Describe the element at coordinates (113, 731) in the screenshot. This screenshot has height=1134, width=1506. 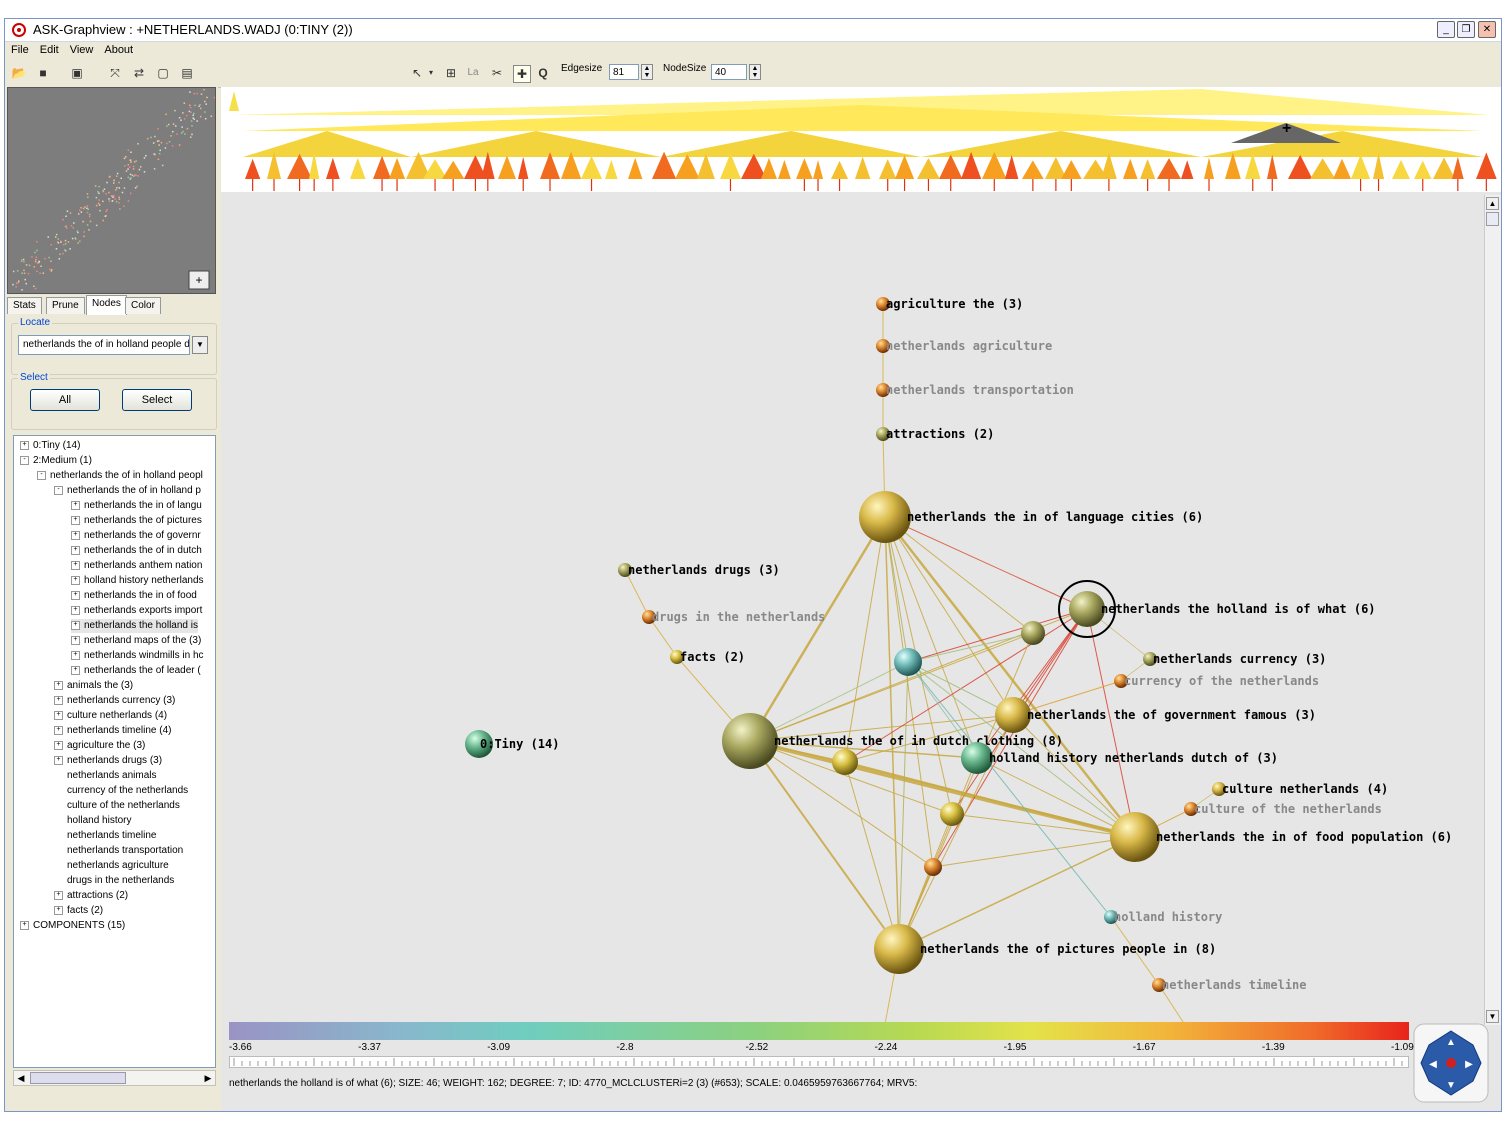
I see `tree-node: + netherlands timeline (4)` at that location.